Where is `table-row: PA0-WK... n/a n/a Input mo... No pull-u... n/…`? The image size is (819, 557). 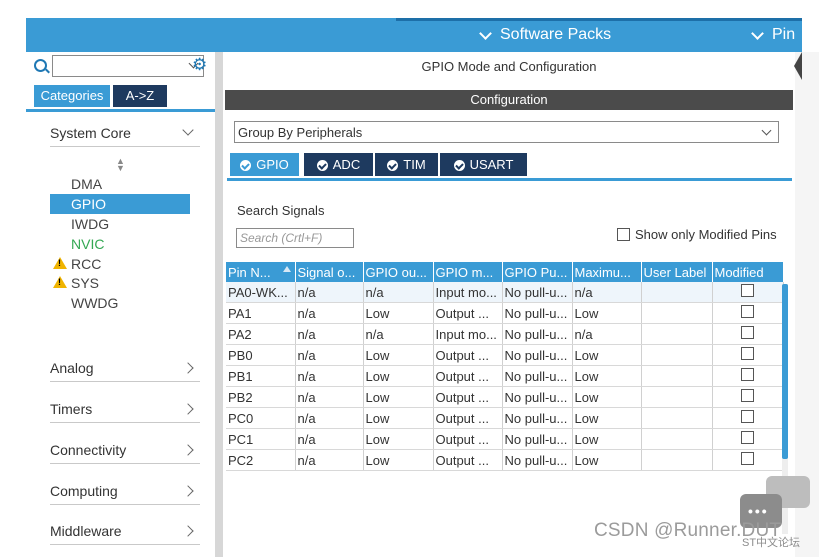
table-row: PA0-WK... n/a n/a Input mo... No pull-u... n/… is located at coordinates (505, 292).